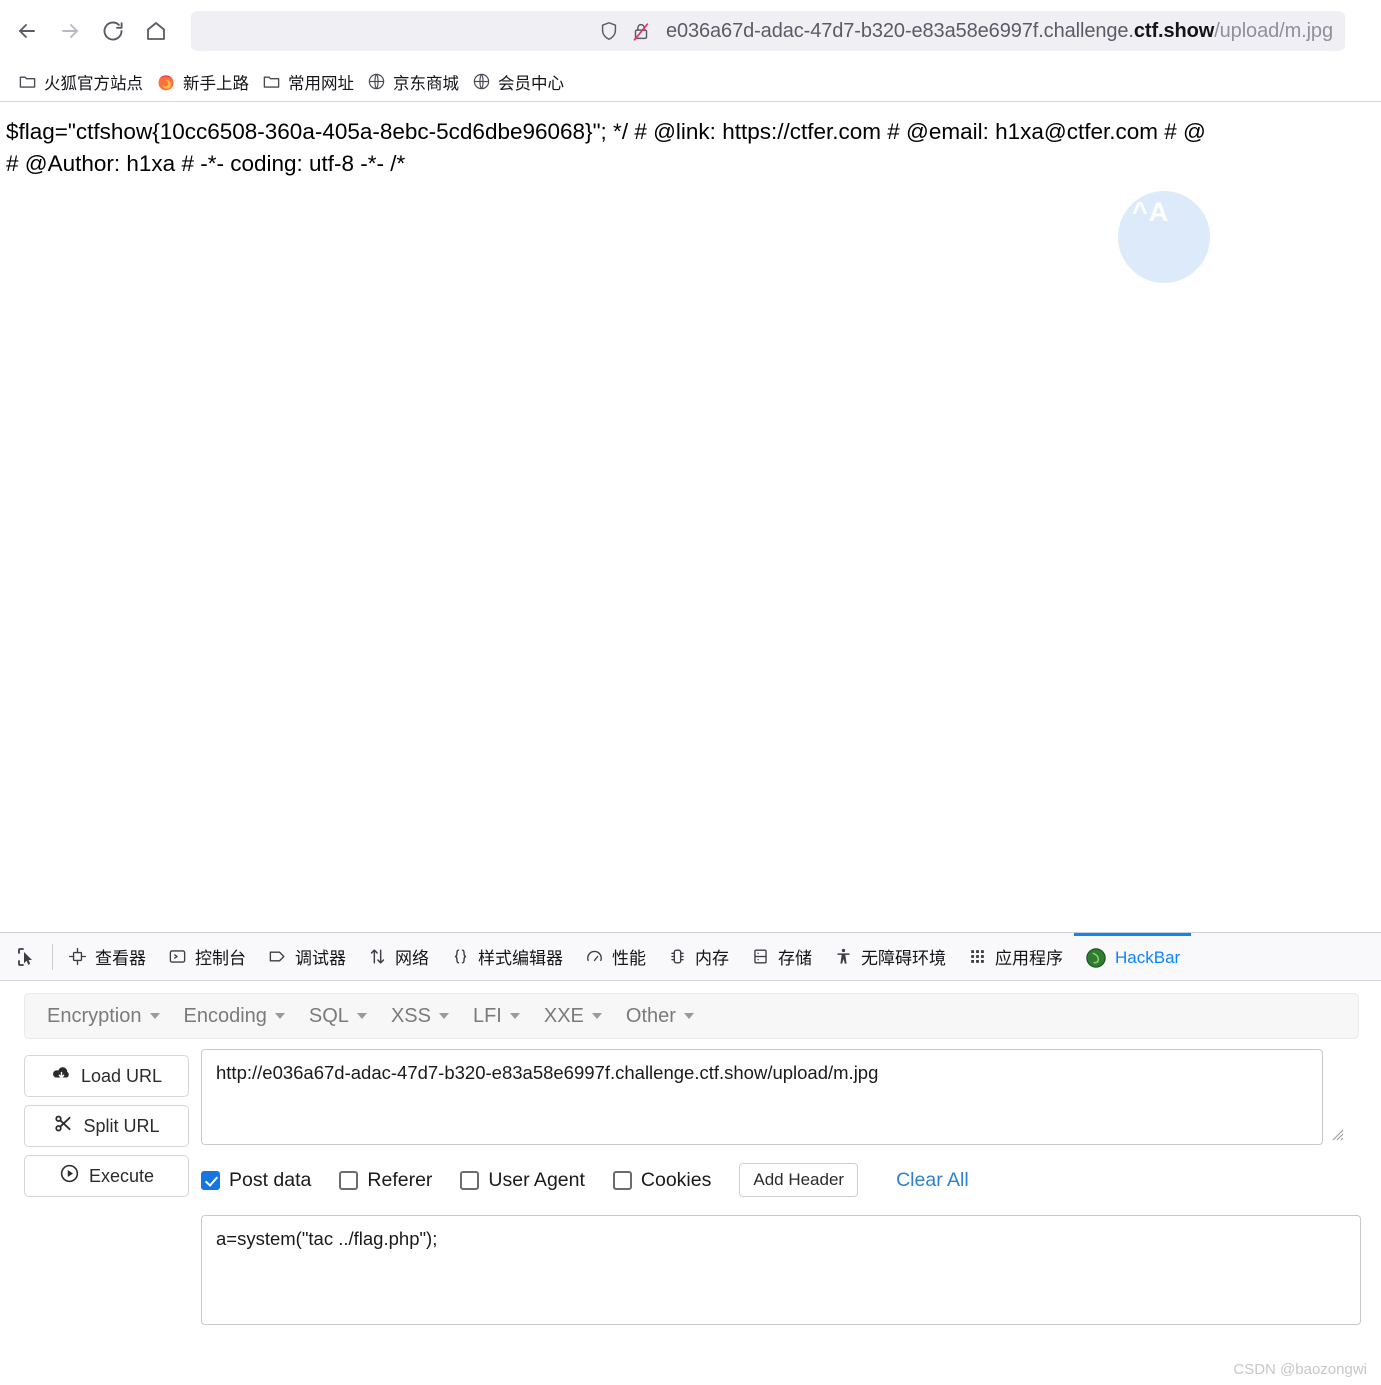 This screenshot has height=1385, width=1381. What do you see at coordinates (563, 1015) in the screenshot?
I see `hackbar-menu-label-5: XXE` at bounding box center [563, 1015].